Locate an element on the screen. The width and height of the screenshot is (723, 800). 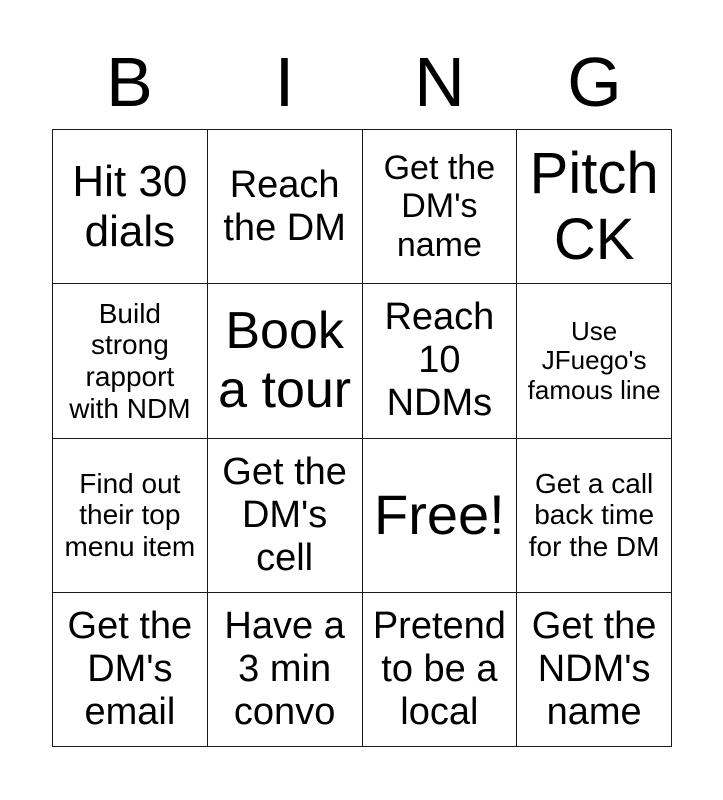
bingo-cell: Book a tour is located at coordinates (285, 361).